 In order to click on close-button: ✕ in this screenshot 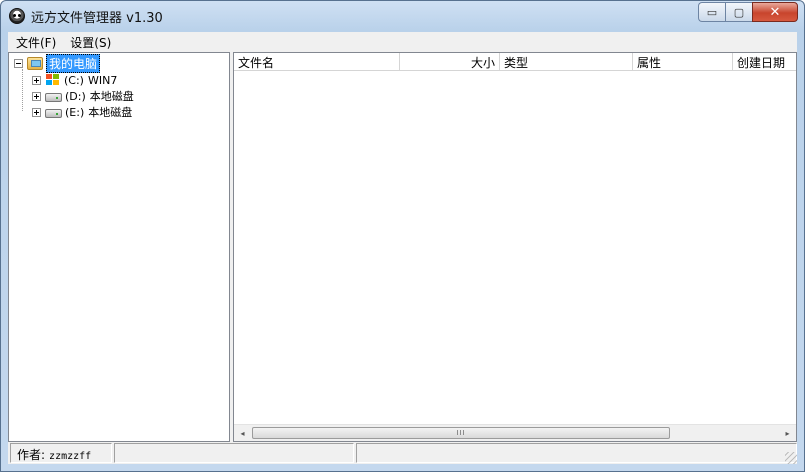, I will do `click(775, 12)`.